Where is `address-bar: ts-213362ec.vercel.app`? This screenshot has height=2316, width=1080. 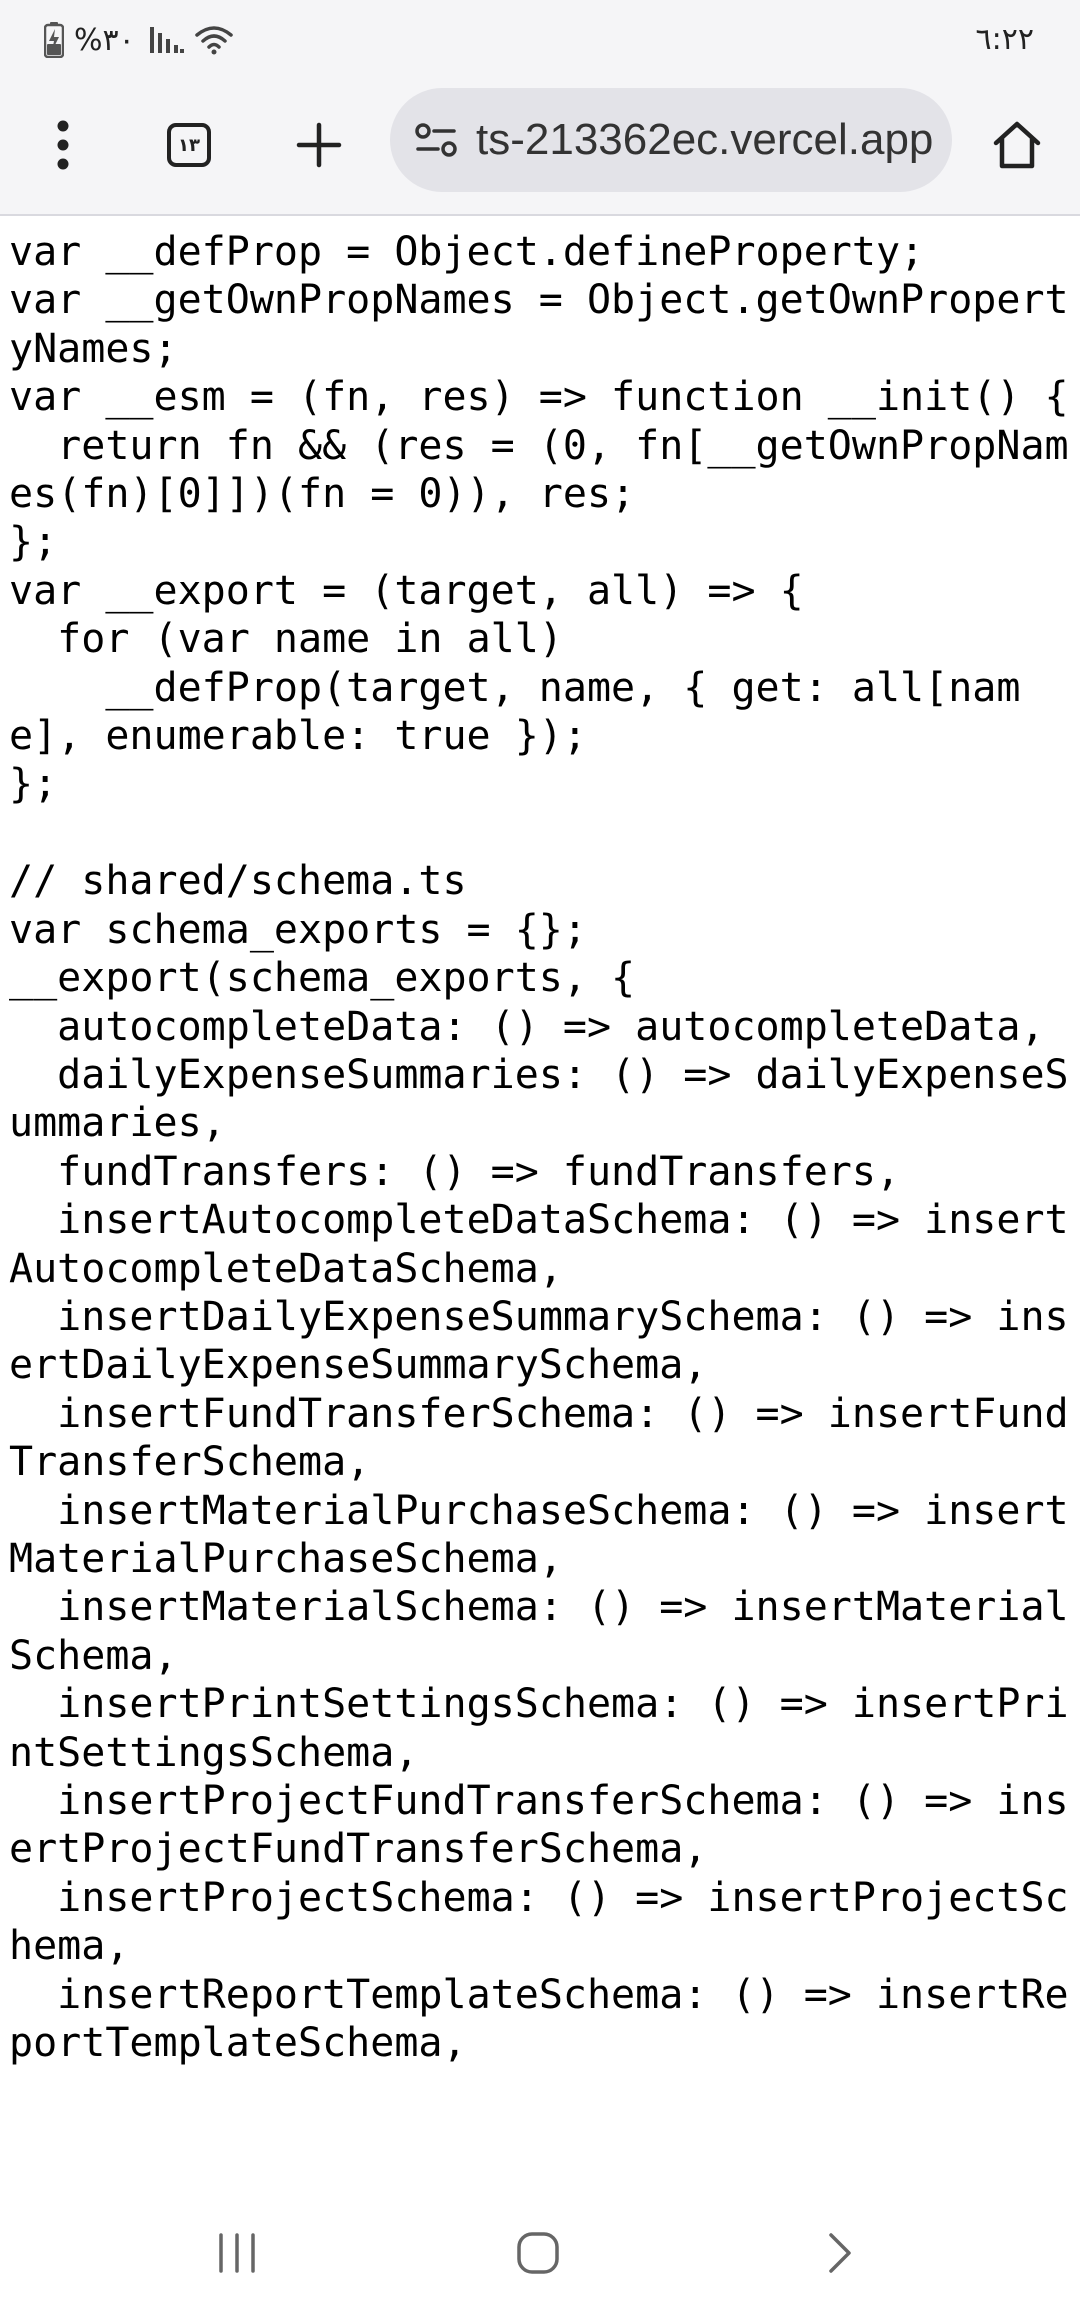 address-bar: ts-213362ec.vercel.app is located at coordinates (671, 140).